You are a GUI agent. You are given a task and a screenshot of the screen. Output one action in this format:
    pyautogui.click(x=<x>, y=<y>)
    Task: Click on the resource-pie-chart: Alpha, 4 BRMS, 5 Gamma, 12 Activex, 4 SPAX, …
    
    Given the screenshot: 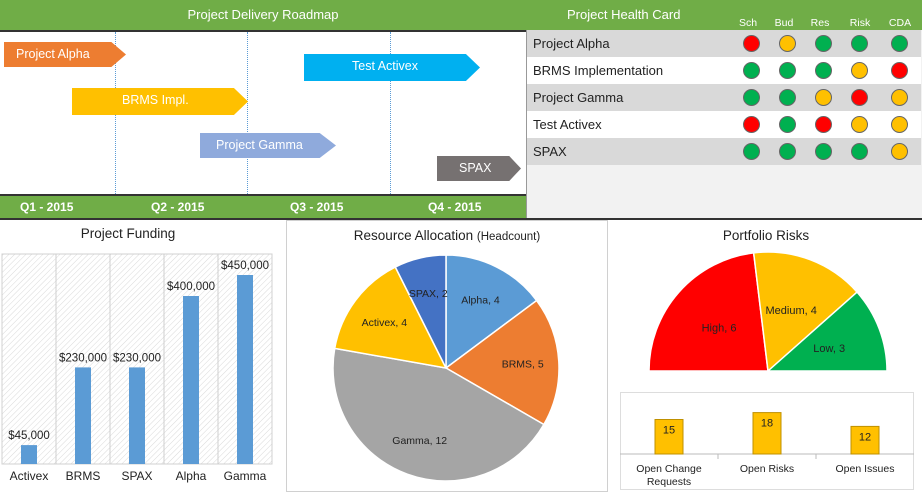 What is the action you would take?
    pyautogui.click(x=446, y=368)
    